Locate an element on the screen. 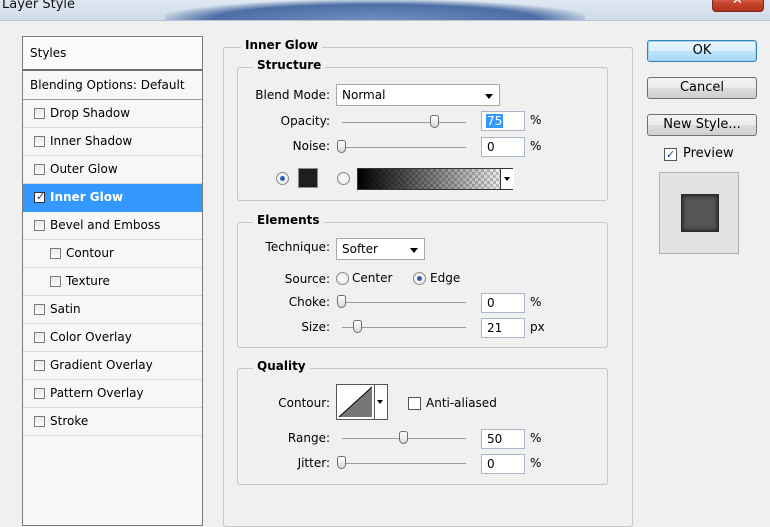 This screenshot has height=527, width=770. opacity-label: Opacity: is located at coordinates (305, 121).